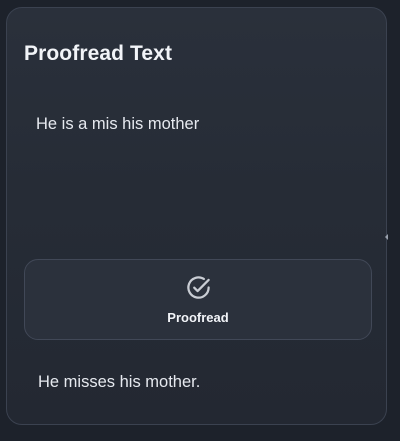 This screenshot has height=441, width=400. Describe the element at coordinates (196, 124) in the screenshot. I see `input-text-area: He is a mis his mother` at that location.